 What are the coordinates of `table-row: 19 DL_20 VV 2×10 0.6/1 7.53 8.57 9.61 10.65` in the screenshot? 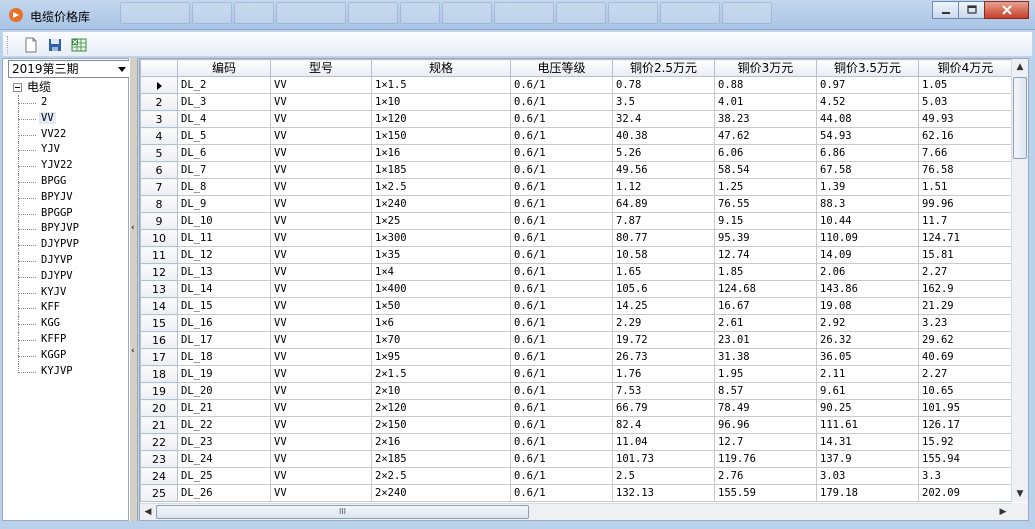 It's located at (576, 391).